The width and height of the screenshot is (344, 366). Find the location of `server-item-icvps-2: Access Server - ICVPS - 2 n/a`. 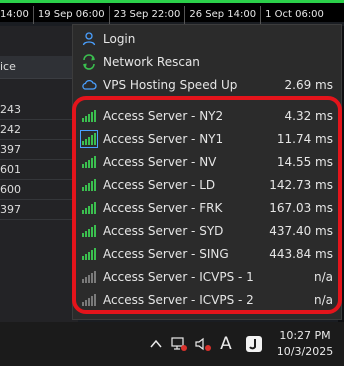

server-item-icvps-2: Access Server - ICVPS - 2 n/a is located at coordinates (207, 299).